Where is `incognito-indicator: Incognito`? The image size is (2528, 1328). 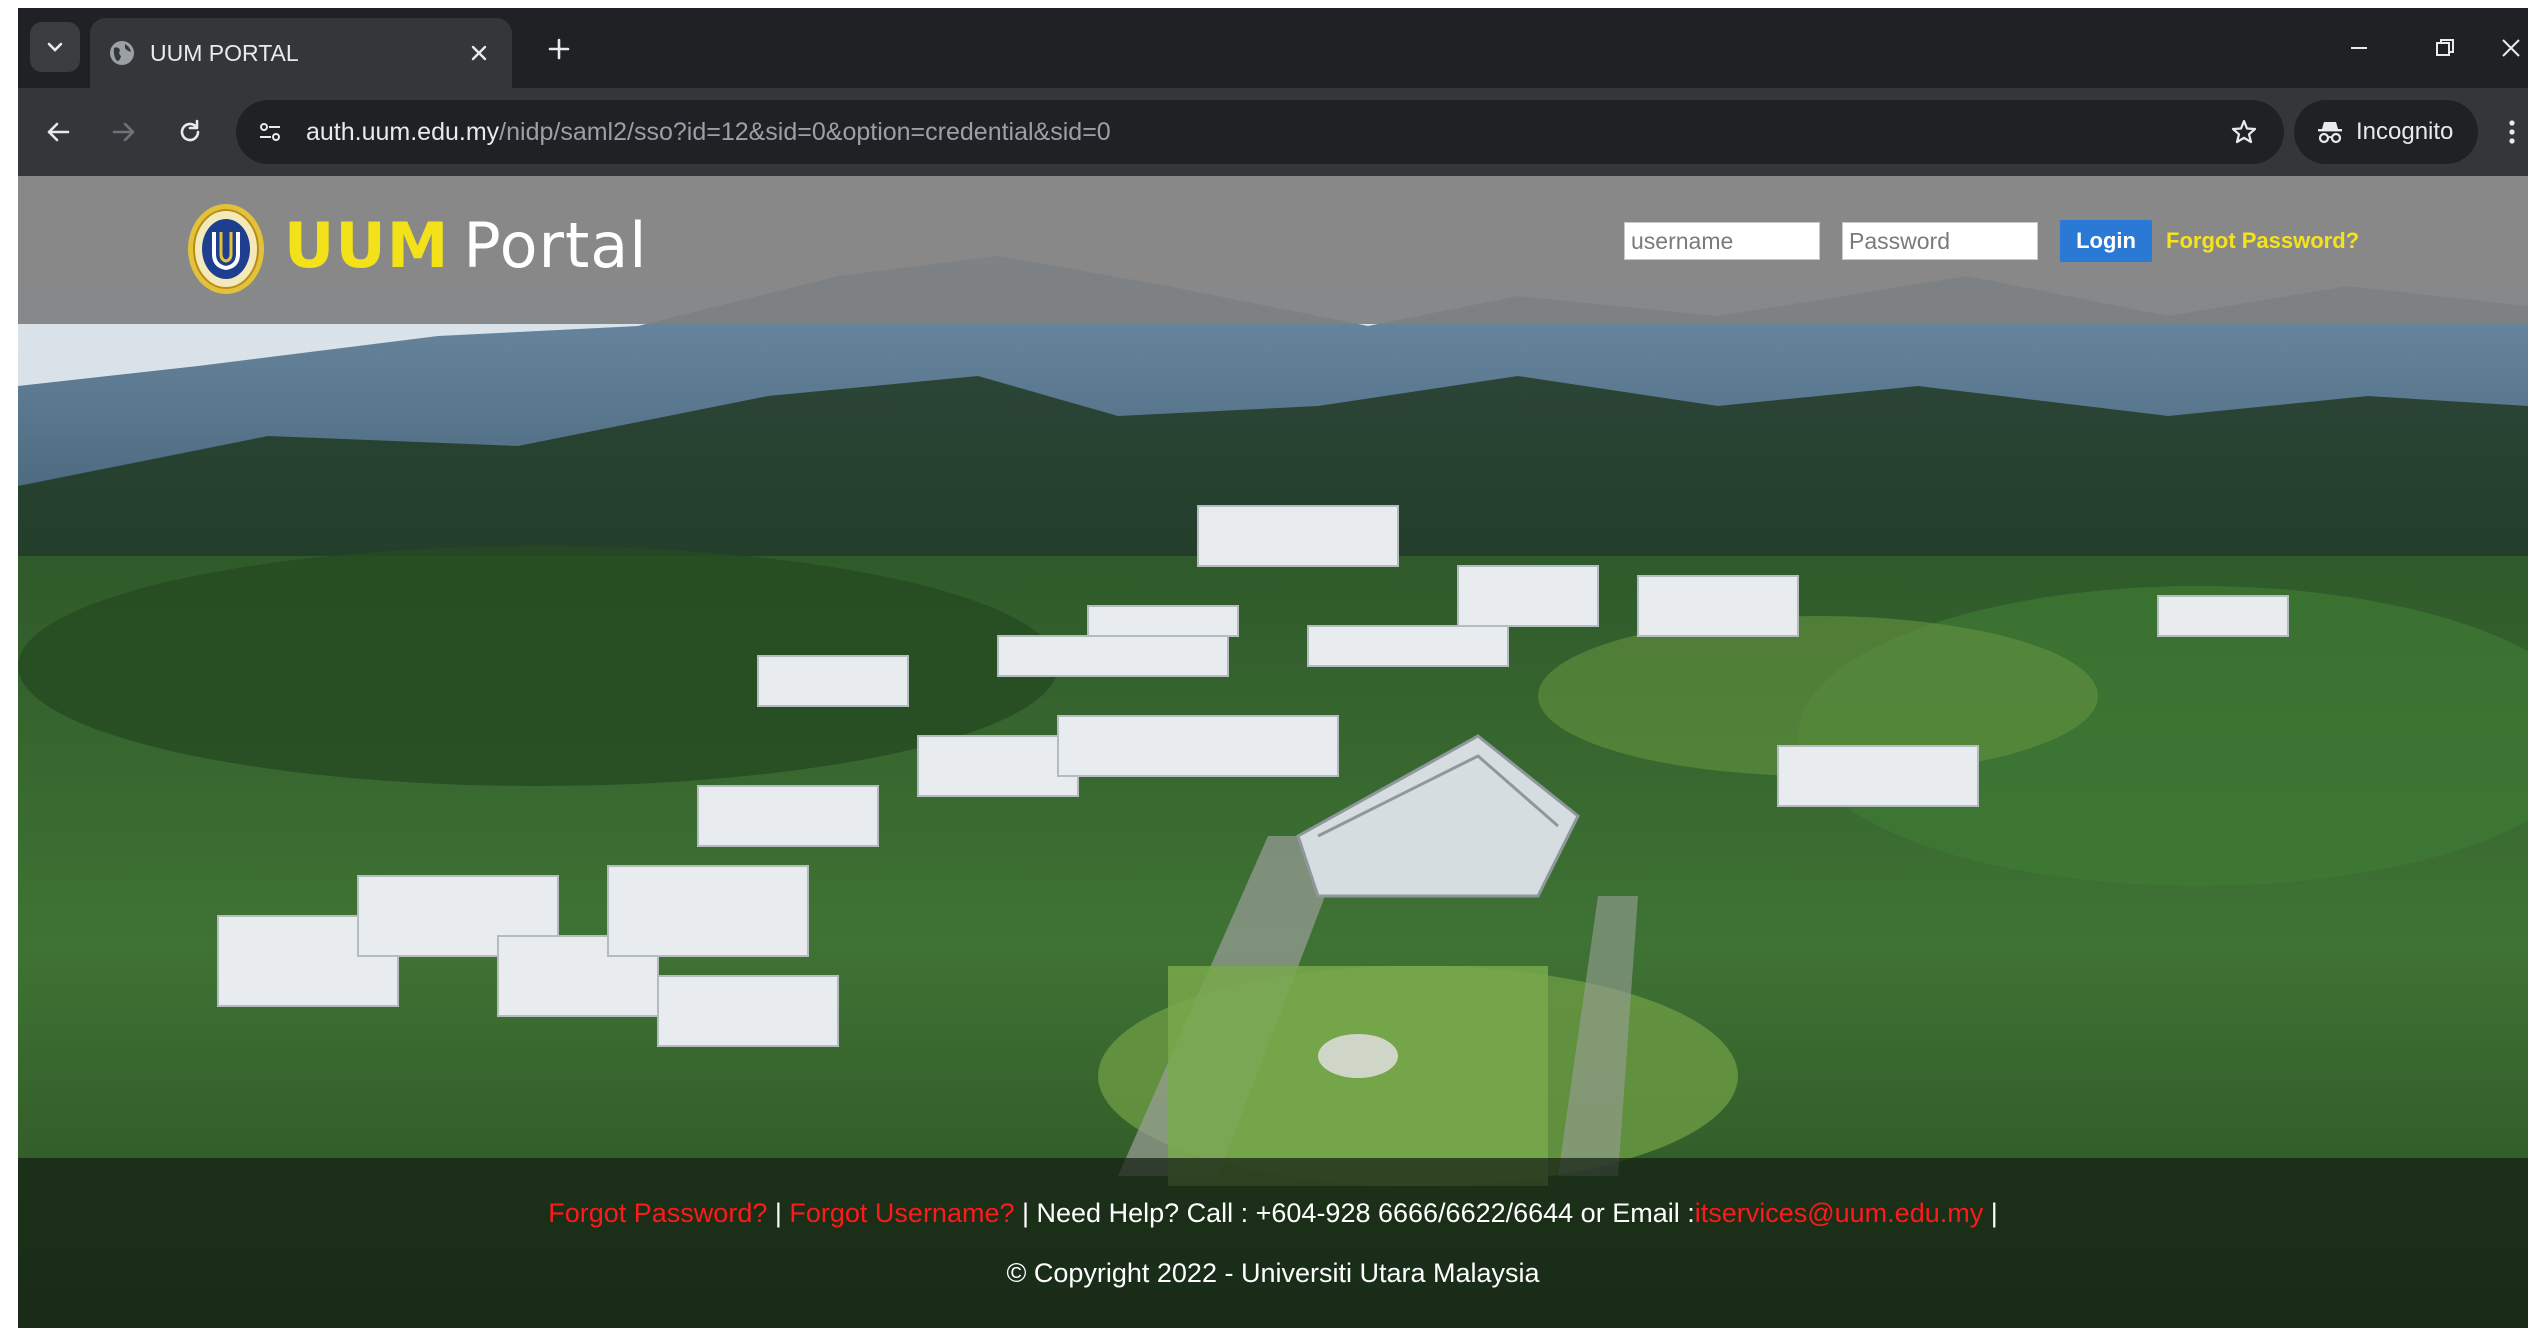
incognito-indicator: Incognito is located at coordinates (2386, 132).